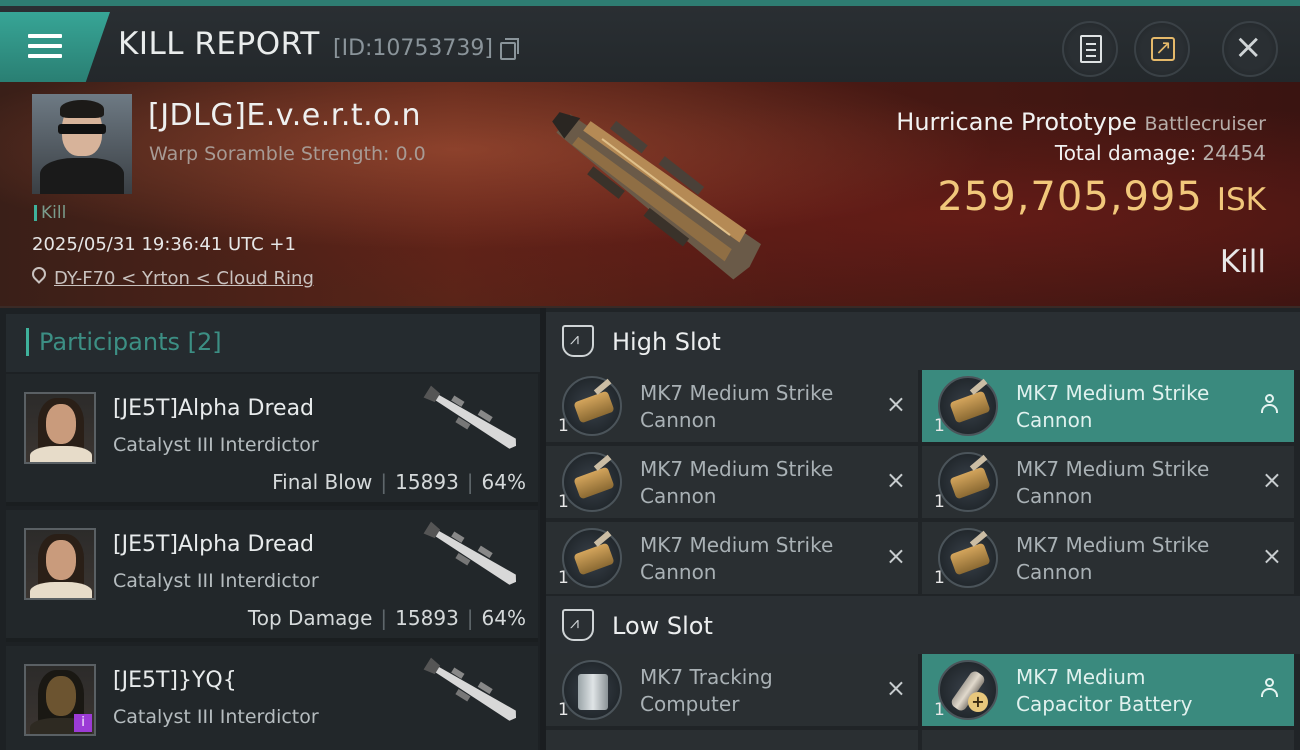 The image size is (1300, 750). Describe the element at coordinates (662, 626) in the screenshot. I see `low-slot-title: Low Slot` at that location.